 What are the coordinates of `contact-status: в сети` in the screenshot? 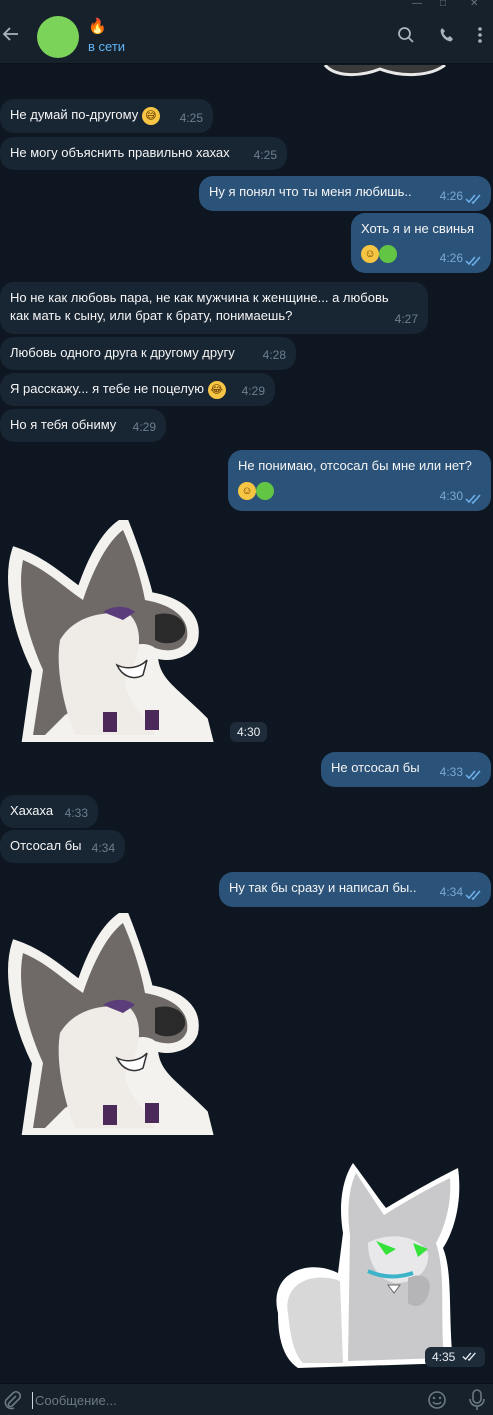 It's located at (107, 46).